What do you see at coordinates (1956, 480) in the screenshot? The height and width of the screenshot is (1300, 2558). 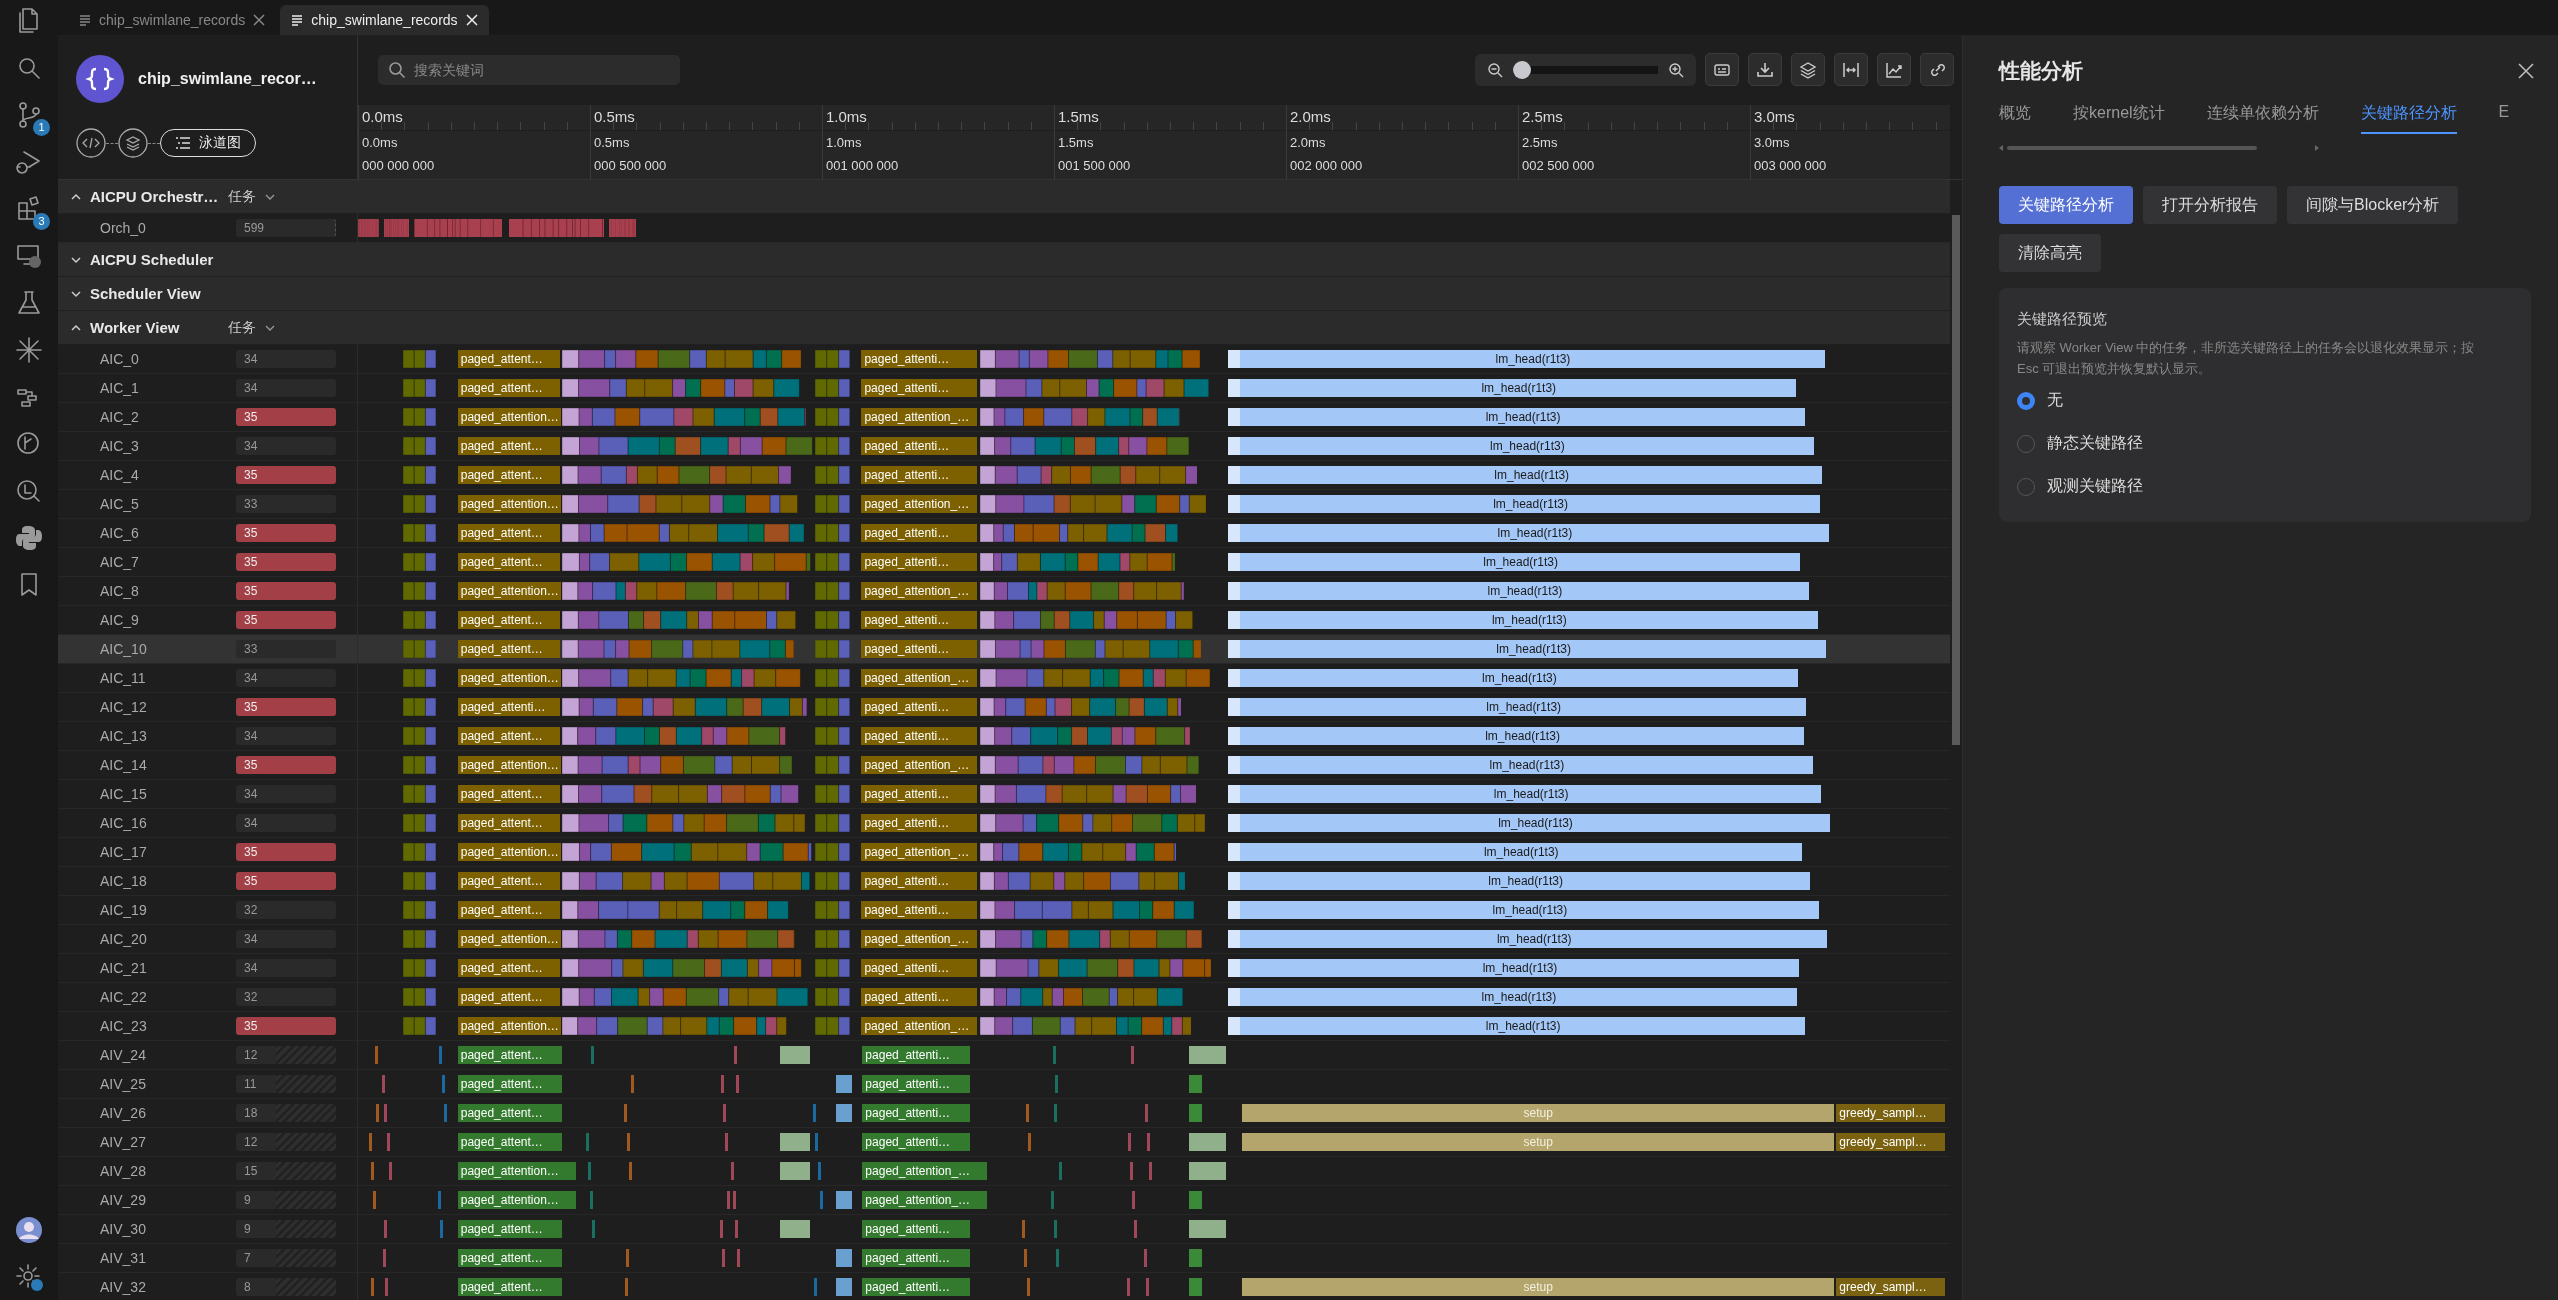 I see `scrollbar` at bounding box center [1956, 480].